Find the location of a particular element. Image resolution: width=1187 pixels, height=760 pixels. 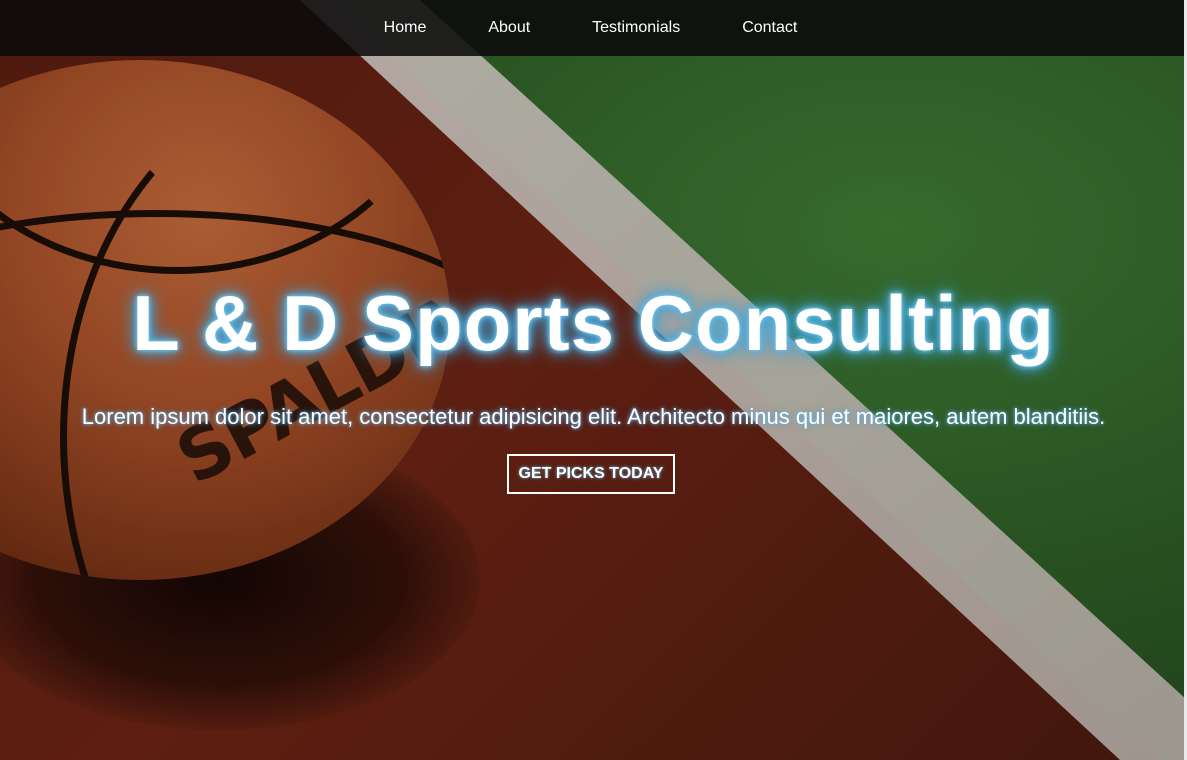

nav-link-about: About is located at coordinates (509, 28).